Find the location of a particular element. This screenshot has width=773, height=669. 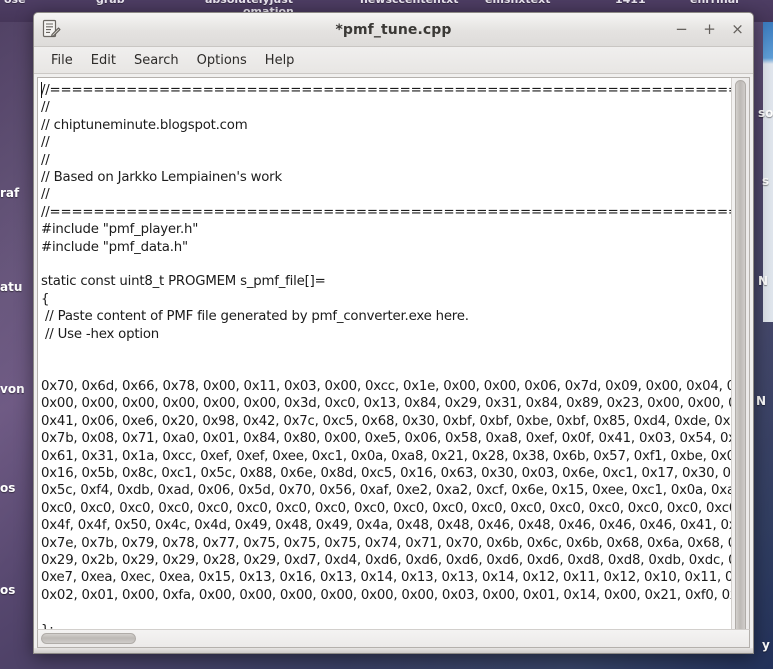

vertical-scrollbar is located at coordinates (740, 357).